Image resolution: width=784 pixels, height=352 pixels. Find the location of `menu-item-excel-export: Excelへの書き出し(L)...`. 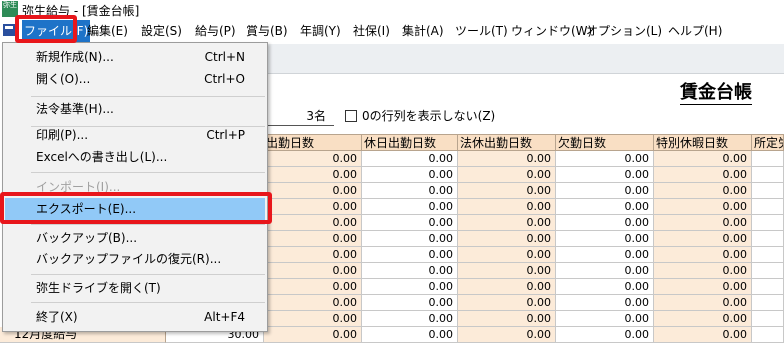

menu-item-excel-export: Excelへの書き出し(L)... is located at coordinates (135, 157).